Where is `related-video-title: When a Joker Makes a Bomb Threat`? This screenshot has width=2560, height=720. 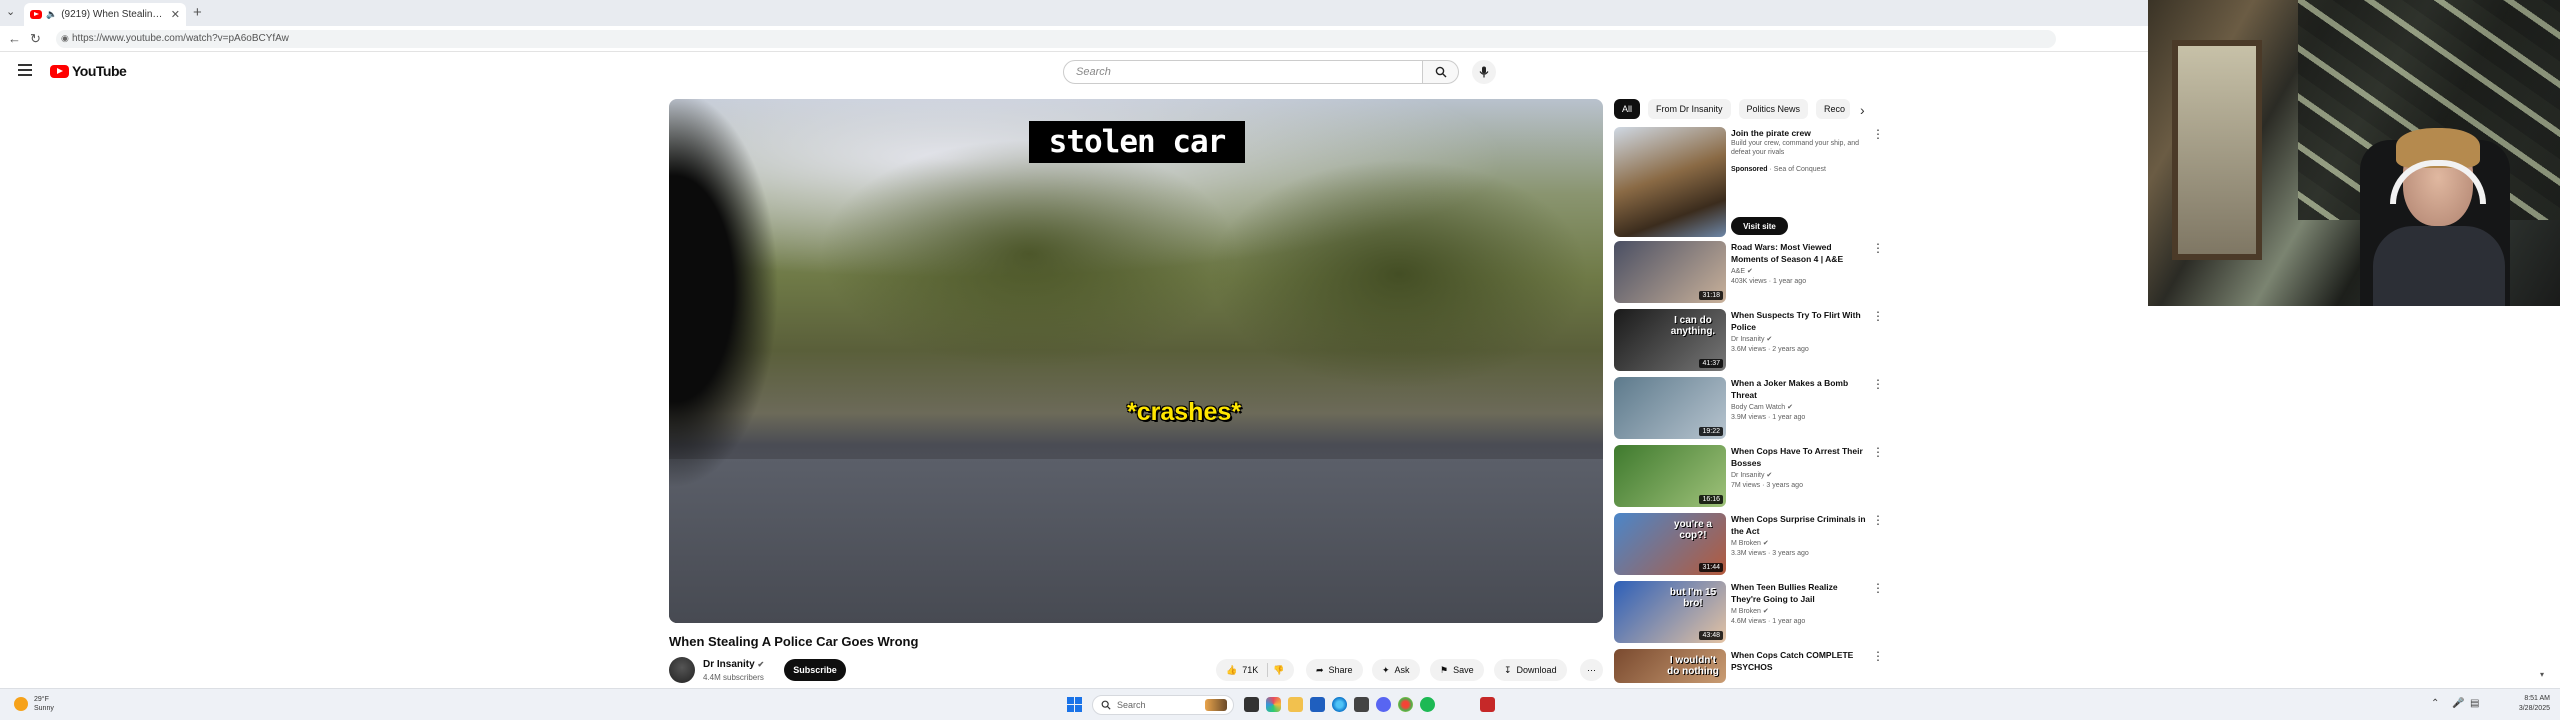 related-video-title: When a Joker Makes a Bomb Threat is located at coordinates (1800, 389).